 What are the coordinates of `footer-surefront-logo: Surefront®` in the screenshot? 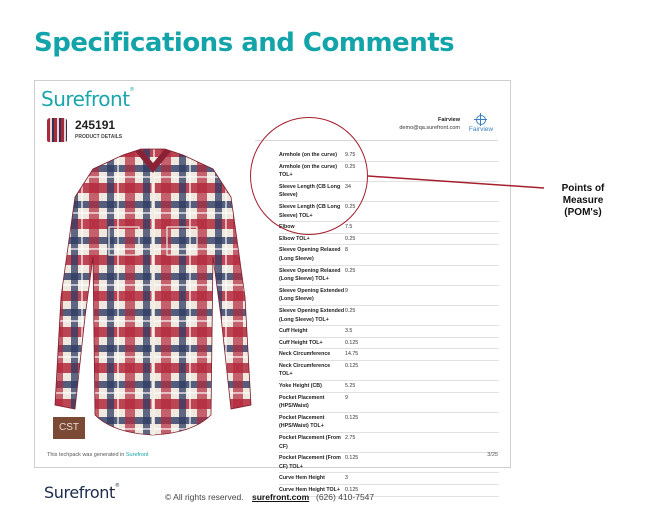 It's located at (82, 492).